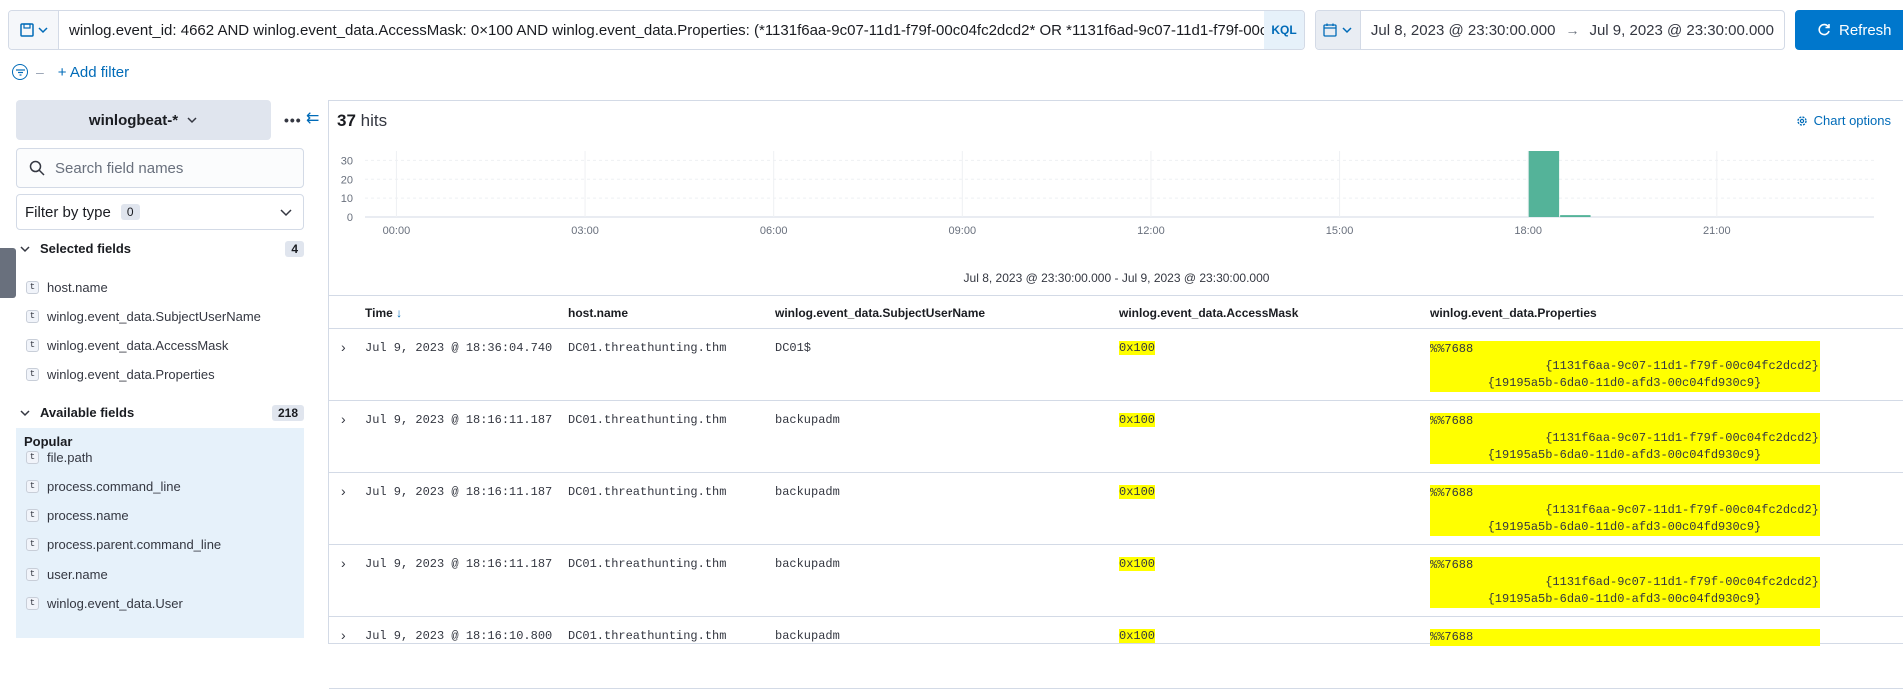  Describe the element at coordinates (1338, 30) in the screenshot. I see `quick-date-button` at that location.